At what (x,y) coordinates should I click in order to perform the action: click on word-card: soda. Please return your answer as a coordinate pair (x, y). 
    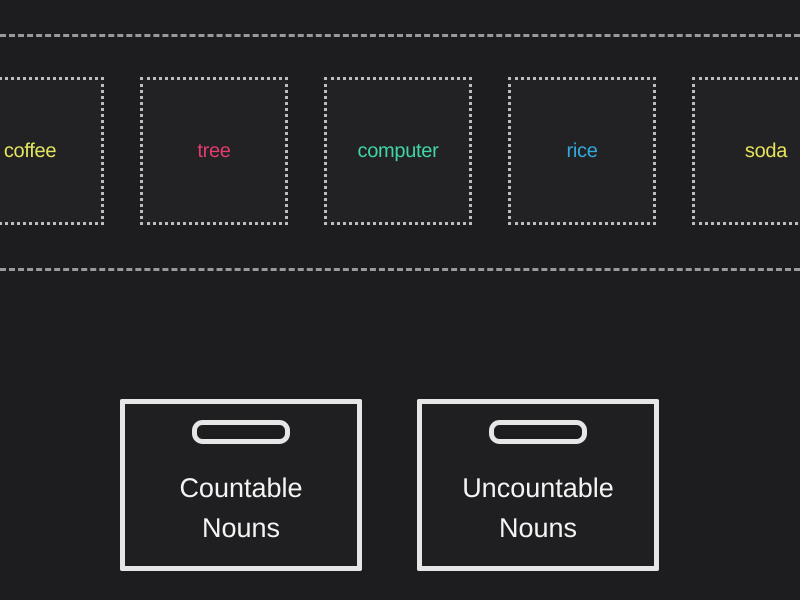
    Looking at the image, I should click on (746, 151).